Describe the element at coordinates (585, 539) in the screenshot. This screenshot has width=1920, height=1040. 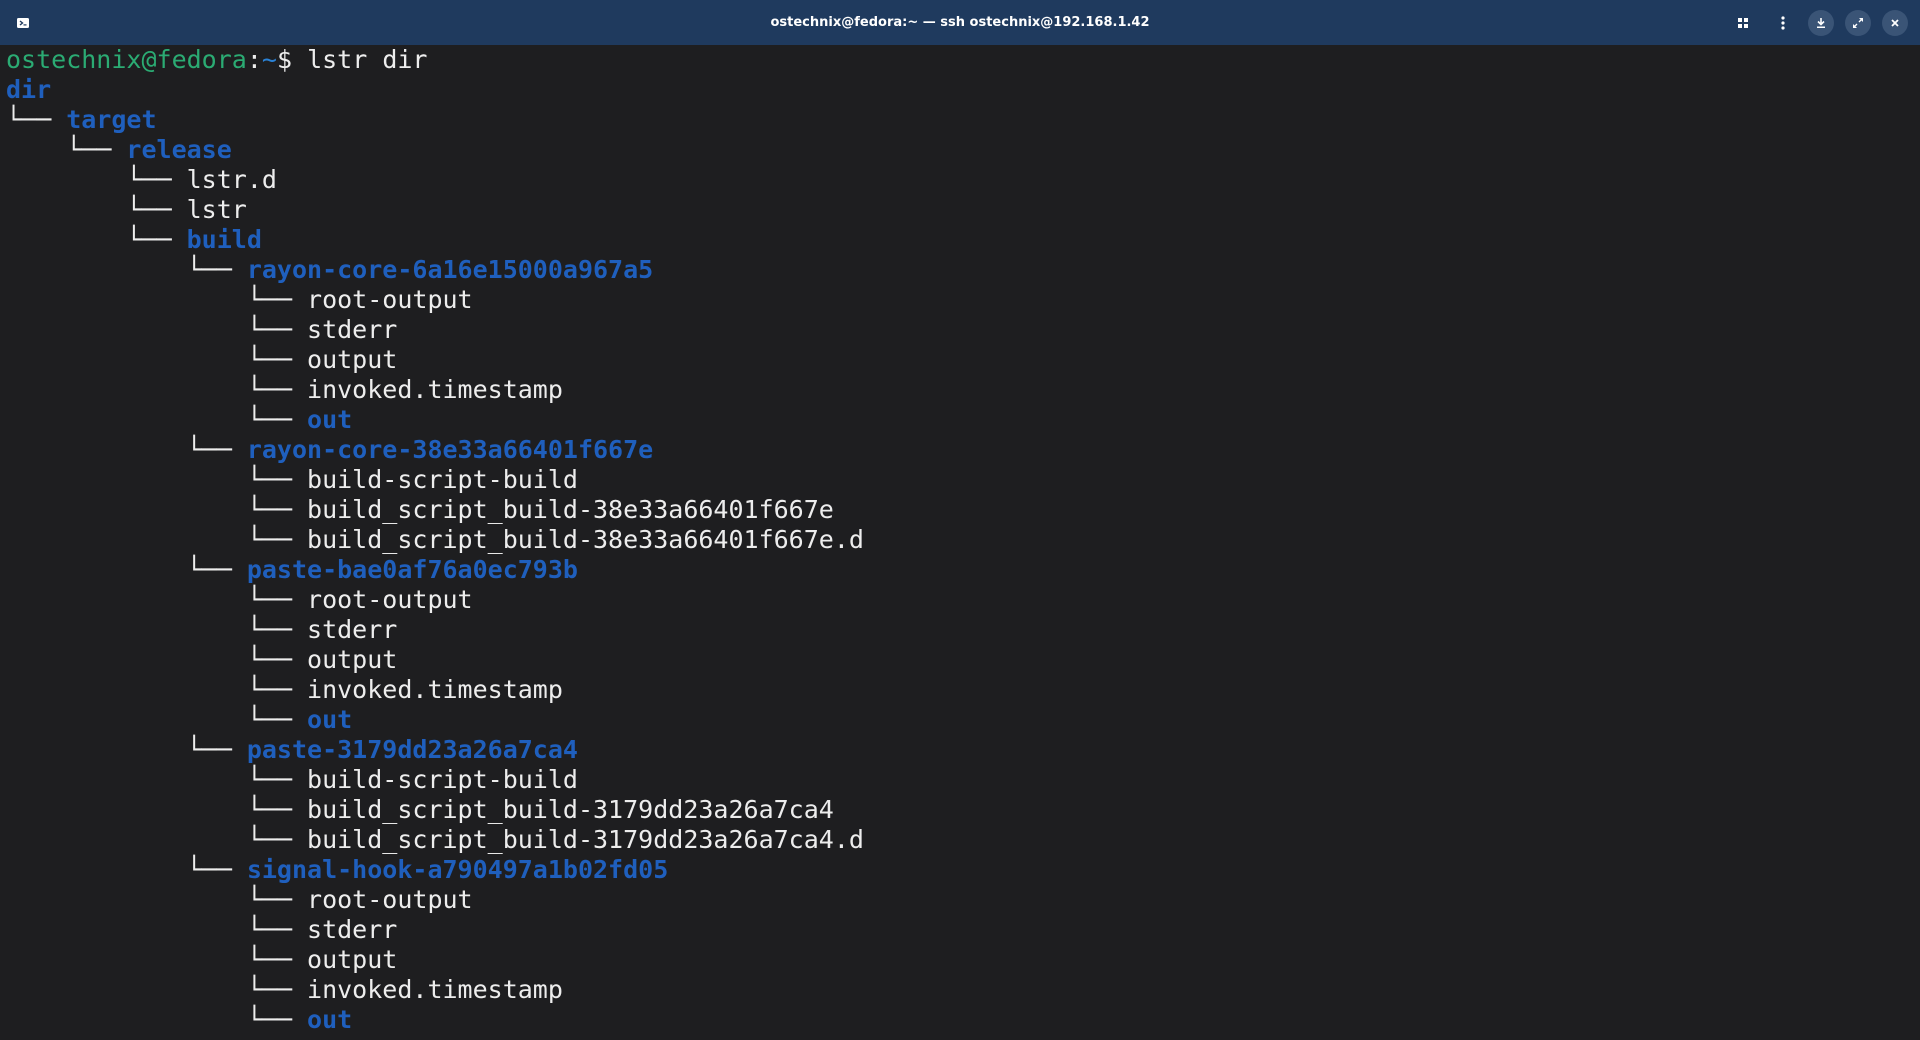
I see `file-name: build_script_build-38e33a66401f667e.d` at that location.